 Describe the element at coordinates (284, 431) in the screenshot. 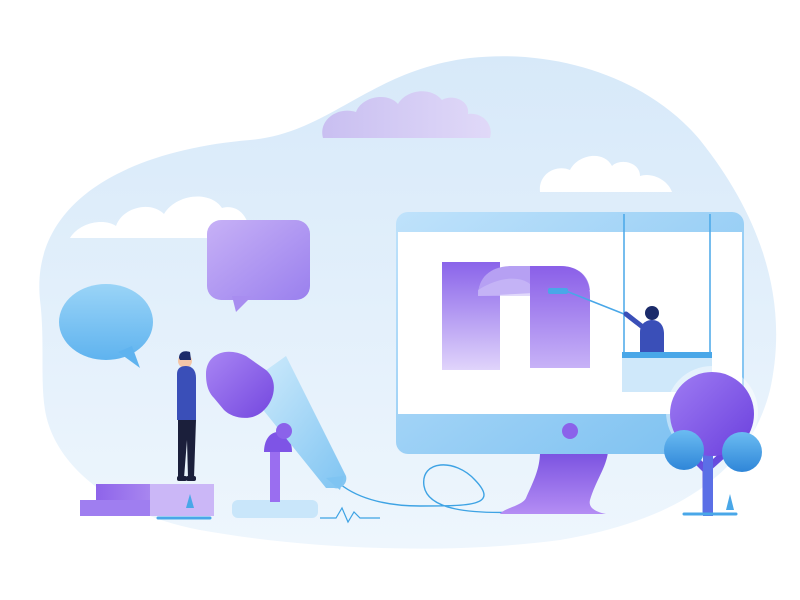

I see `microphone-switch-icon` at that location.